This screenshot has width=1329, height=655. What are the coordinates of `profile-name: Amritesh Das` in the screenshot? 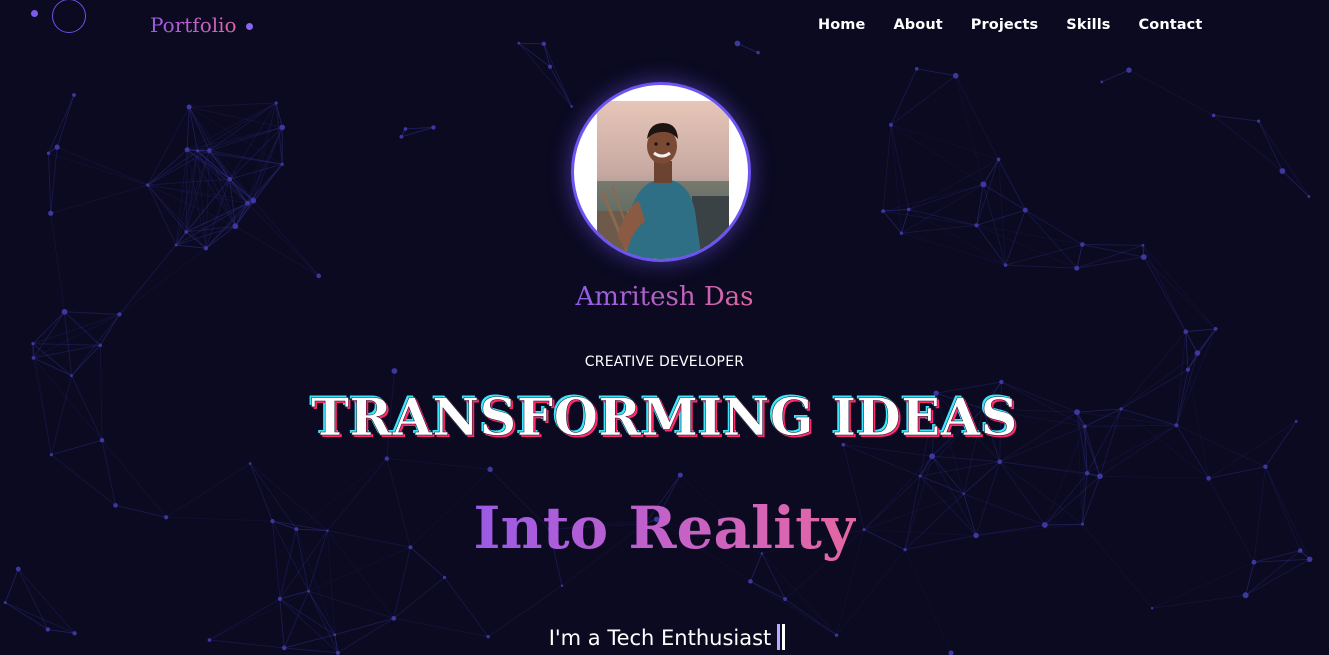 It's located at (664, 297).